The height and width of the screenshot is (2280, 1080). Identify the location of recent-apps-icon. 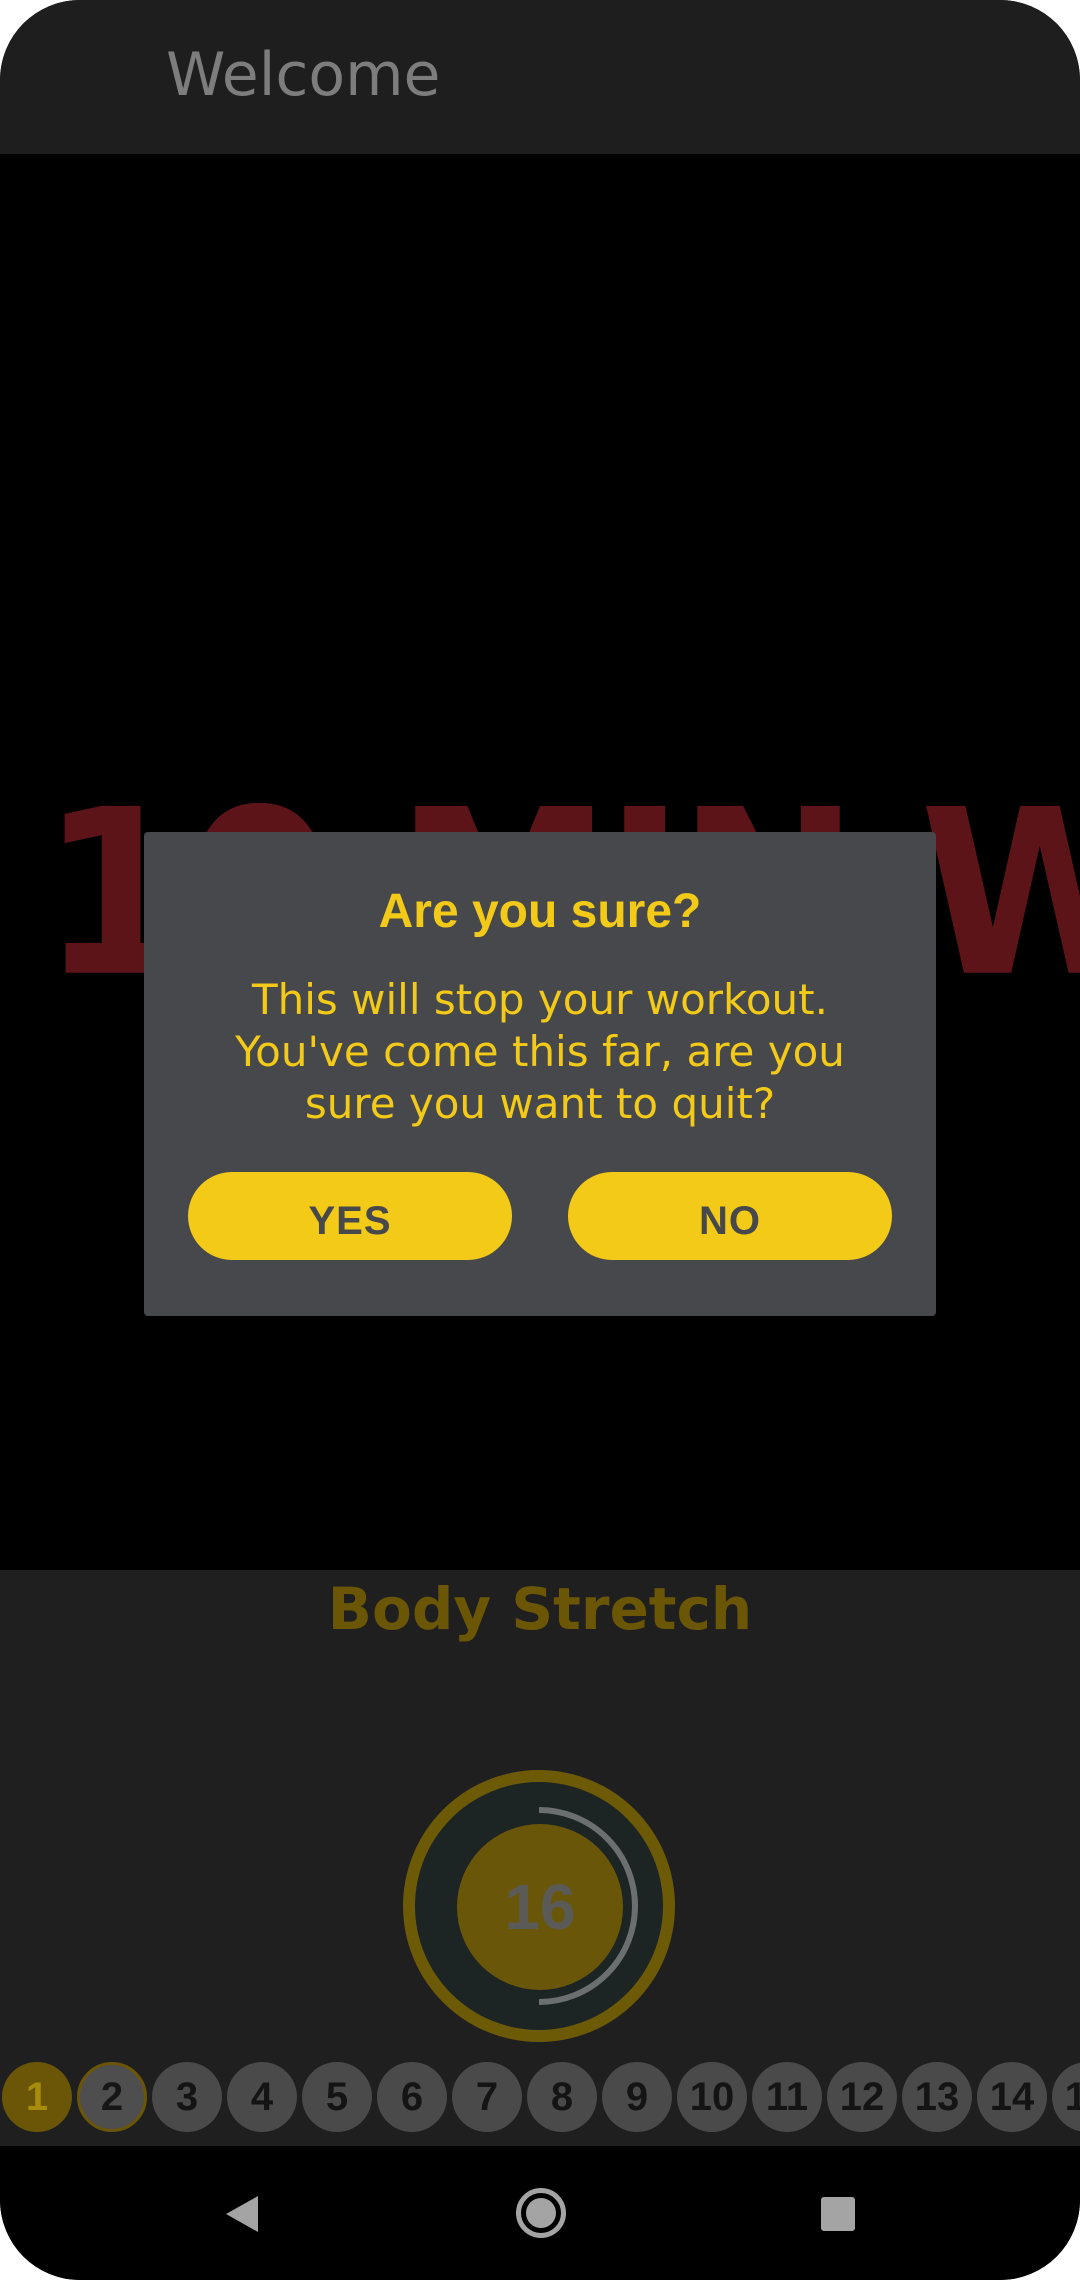
(838, 2214).